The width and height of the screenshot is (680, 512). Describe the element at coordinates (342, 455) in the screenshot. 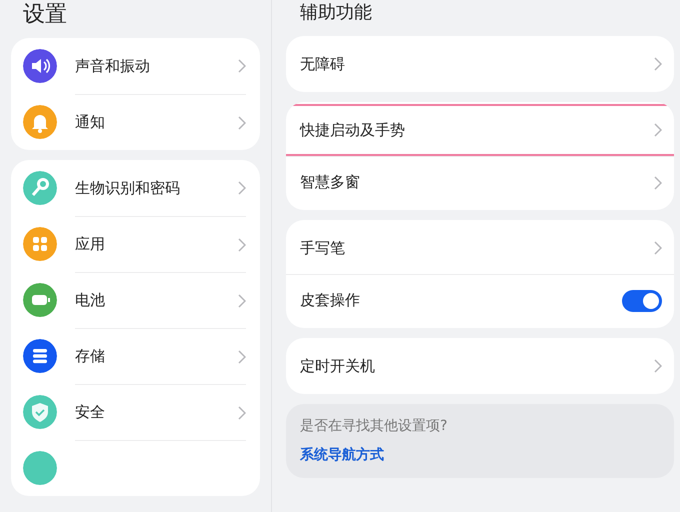

I see `navigation-link: 系统导航方式` at that location.